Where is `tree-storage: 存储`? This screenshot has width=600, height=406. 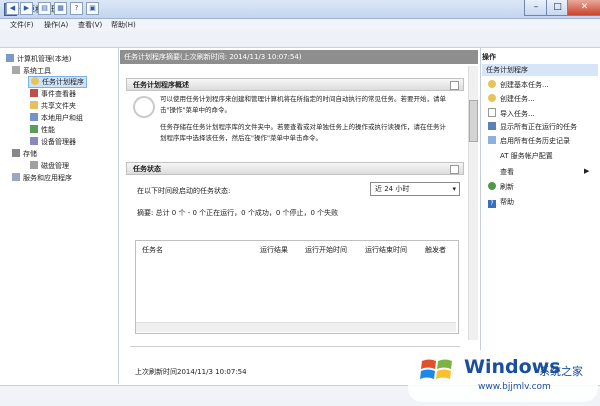
tree-storage: 存储 is located at coordinates (24, 154).